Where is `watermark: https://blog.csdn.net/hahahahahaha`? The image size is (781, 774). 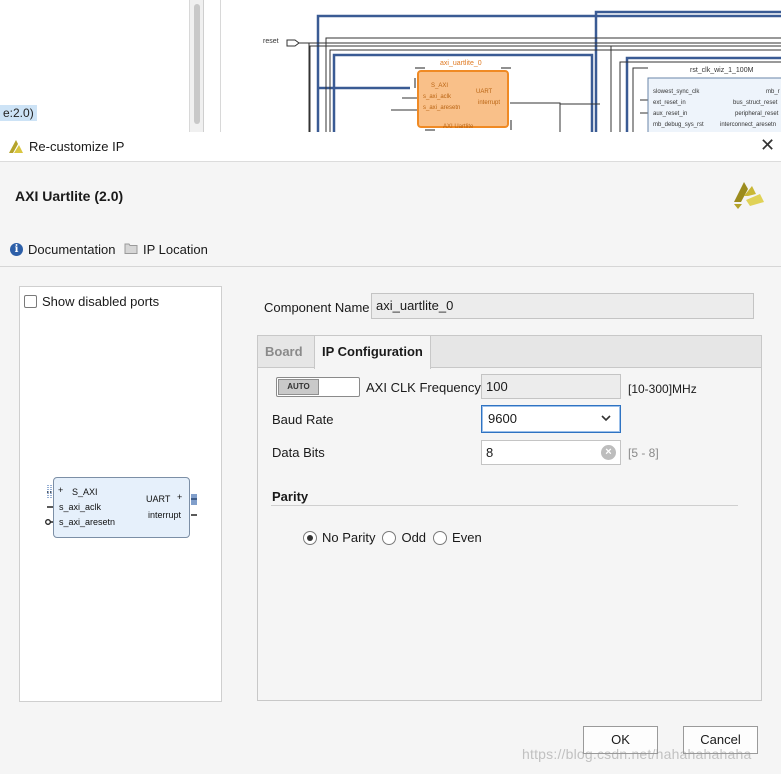
watermark: https://blog.csdn.net/hahahahahaha is located at coordinates (637, 754).